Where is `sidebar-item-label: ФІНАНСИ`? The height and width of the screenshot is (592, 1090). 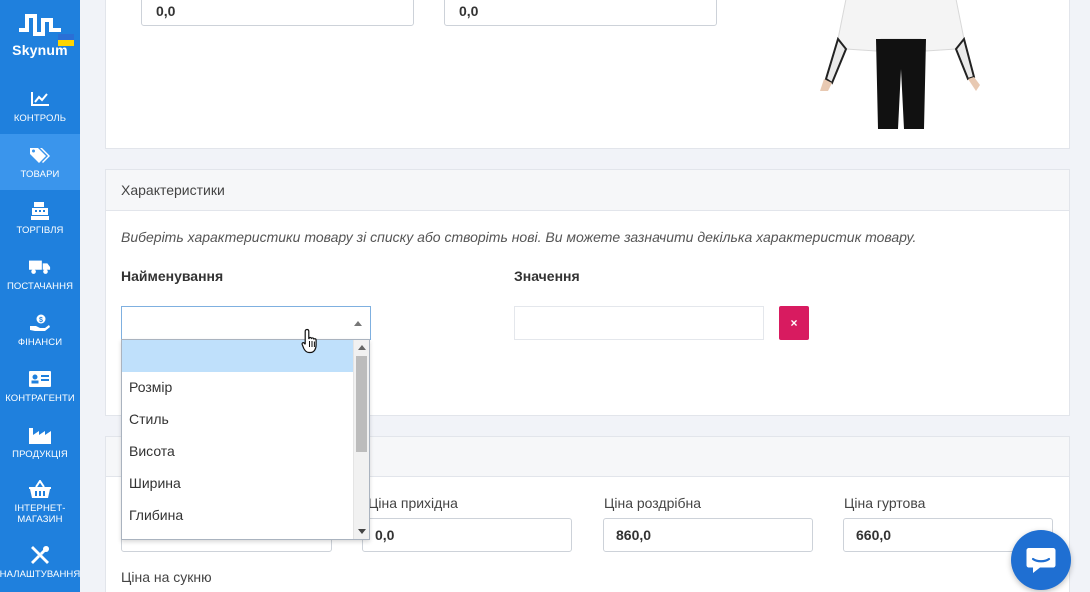 sidebar-item-label: ФІНАНСИ is located at coordinates (40, 342).